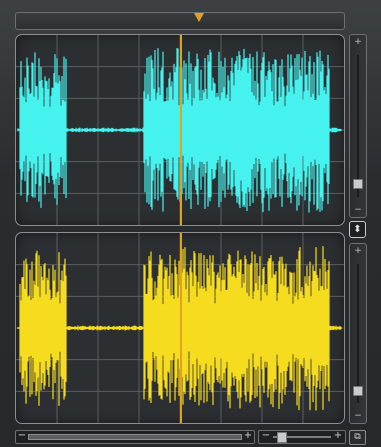  I want to click on zoom-knob, so click(282, 437).